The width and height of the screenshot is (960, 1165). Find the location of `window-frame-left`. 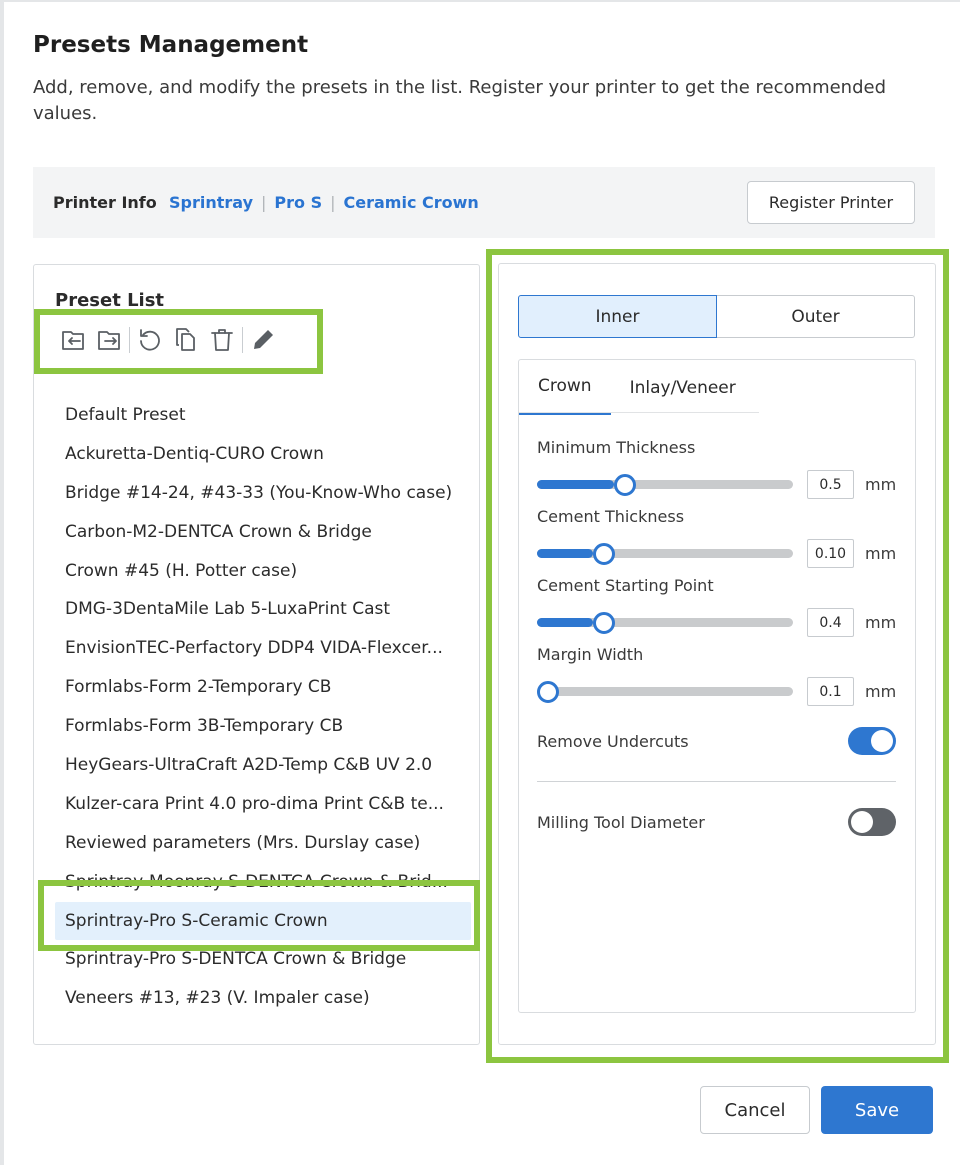

window-frame-left is located at coordinates (2, 582).